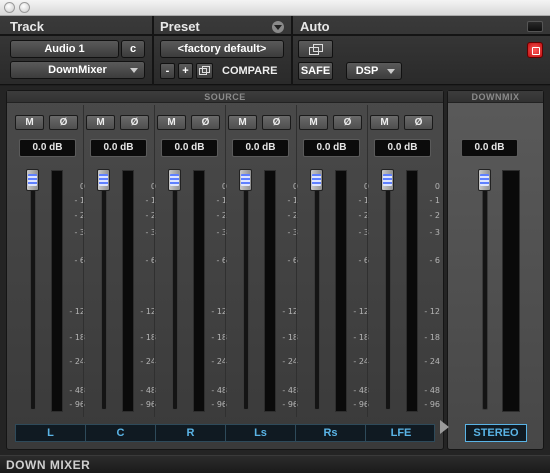 This screenshot has width=550, height=473. What do you see at coordinates (180, 26) in the screenshot?
I see `preset-heading: Preset` at bounding box center [180, 26].